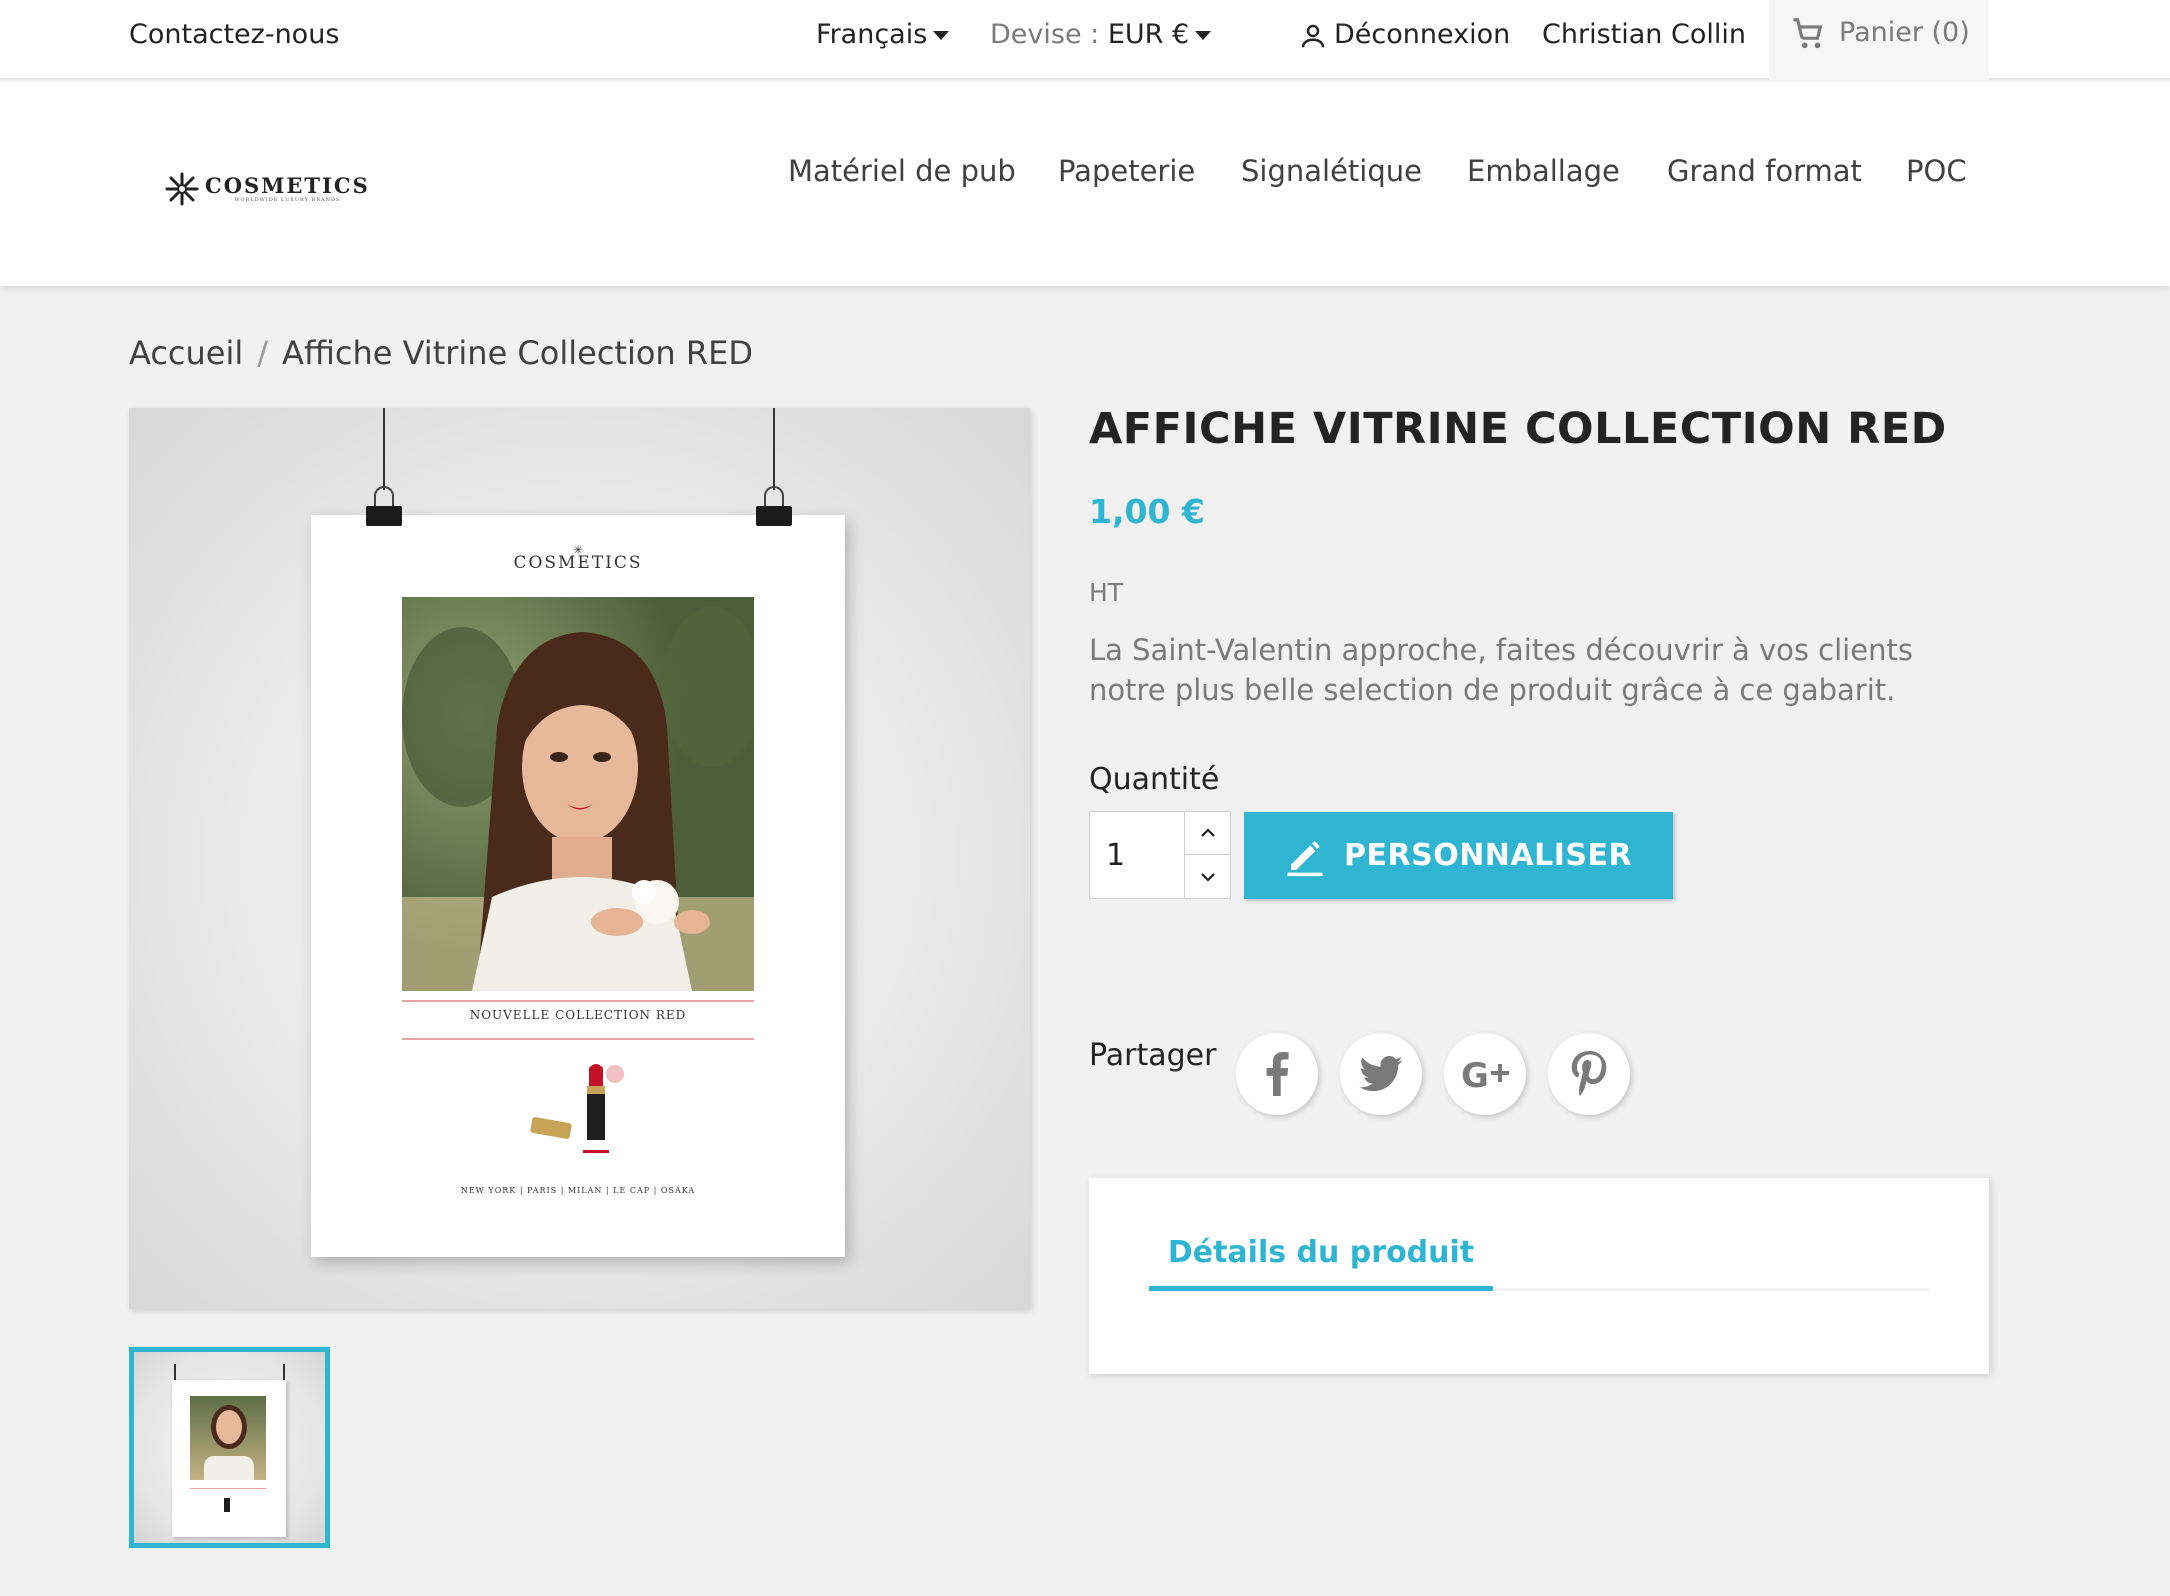  I want to click on customize-button: PERSONNALISER, so click(1458, 855).